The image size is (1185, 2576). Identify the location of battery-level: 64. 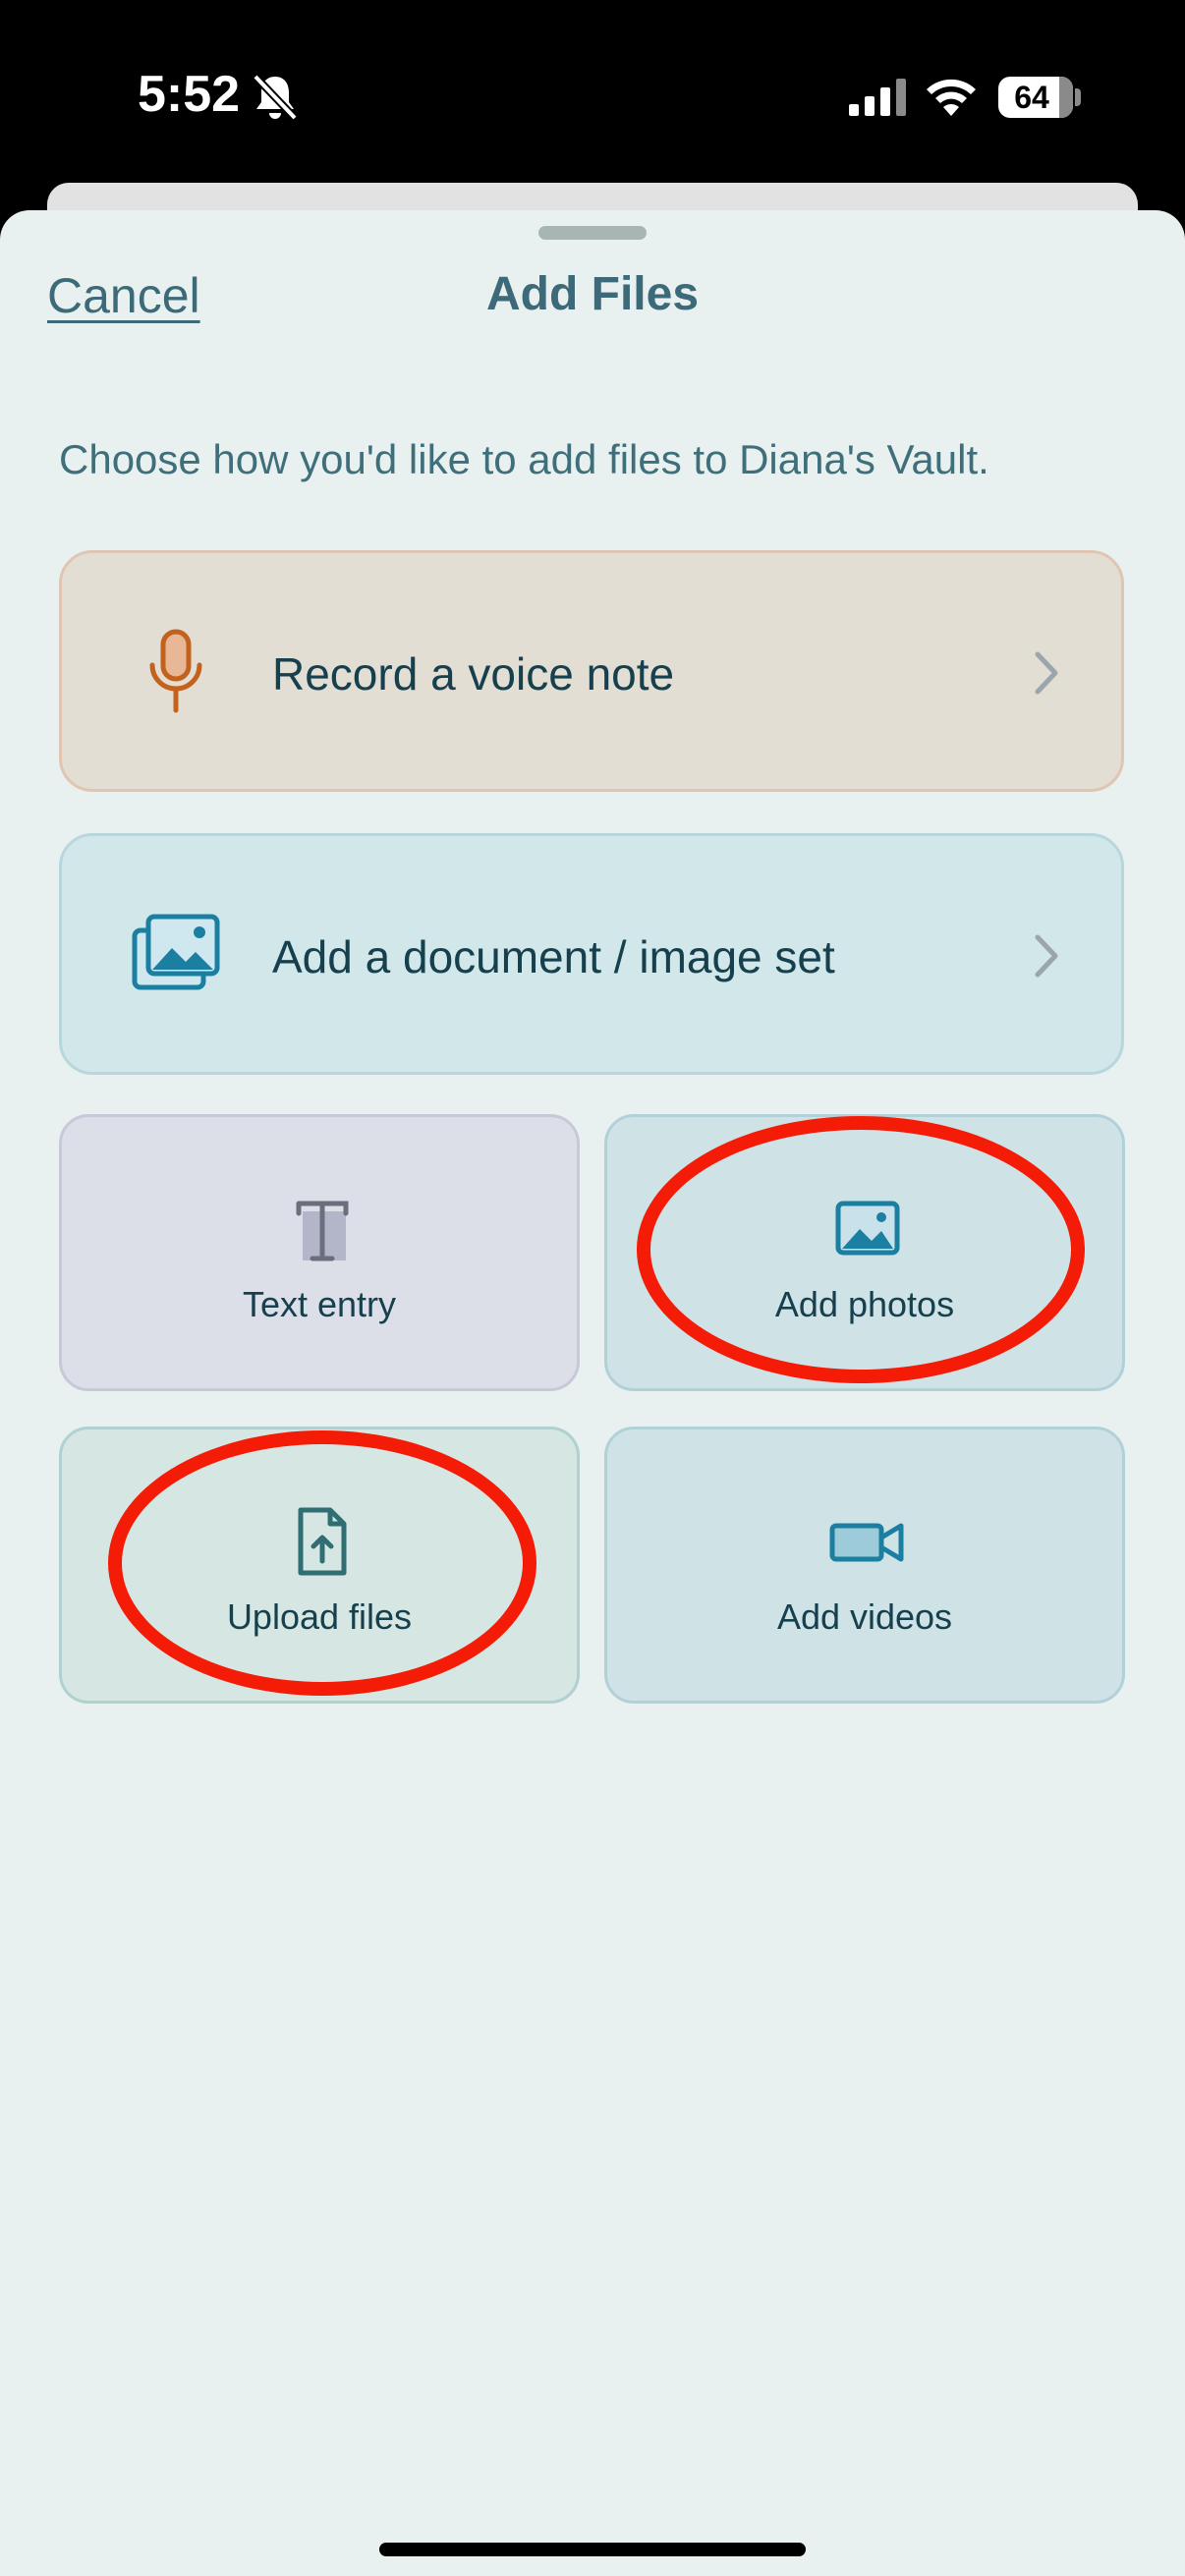
(1031, 97).